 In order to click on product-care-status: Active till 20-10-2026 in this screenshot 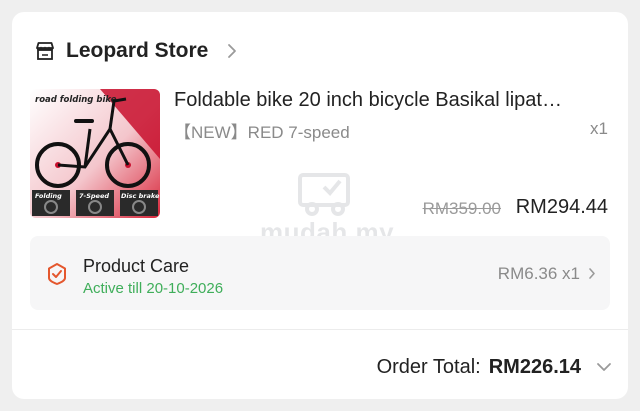, I will do `click(153, 288)`.